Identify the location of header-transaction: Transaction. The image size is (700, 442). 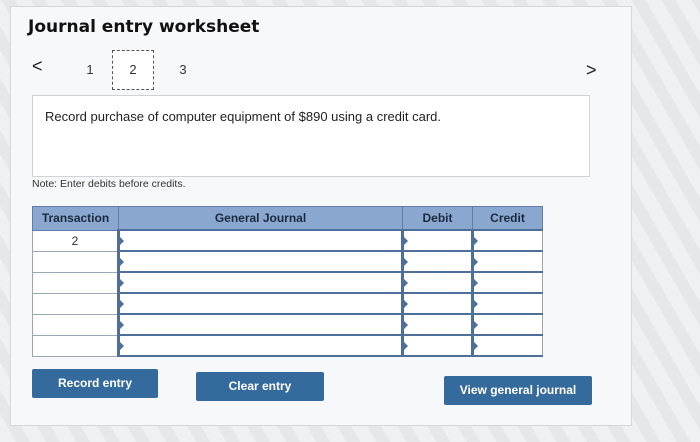
(75, 218).